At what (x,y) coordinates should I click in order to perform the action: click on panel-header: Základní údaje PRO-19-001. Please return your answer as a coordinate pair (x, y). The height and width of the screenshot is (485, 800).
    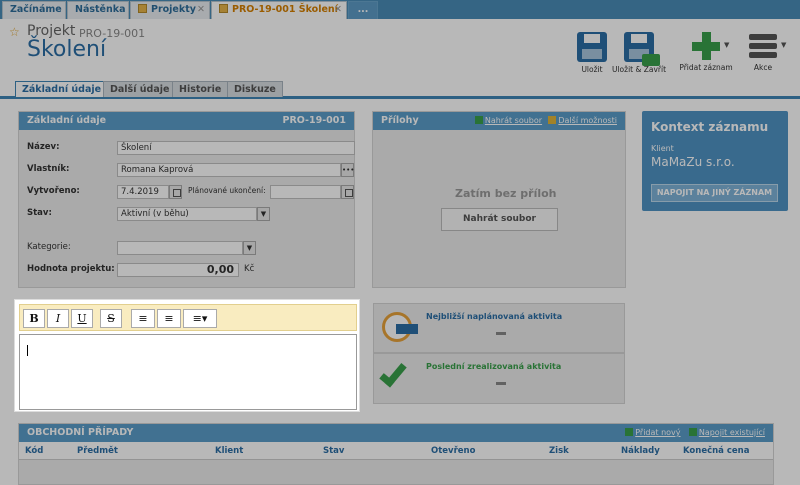
    Looking at the image, I should click on (186, 121).